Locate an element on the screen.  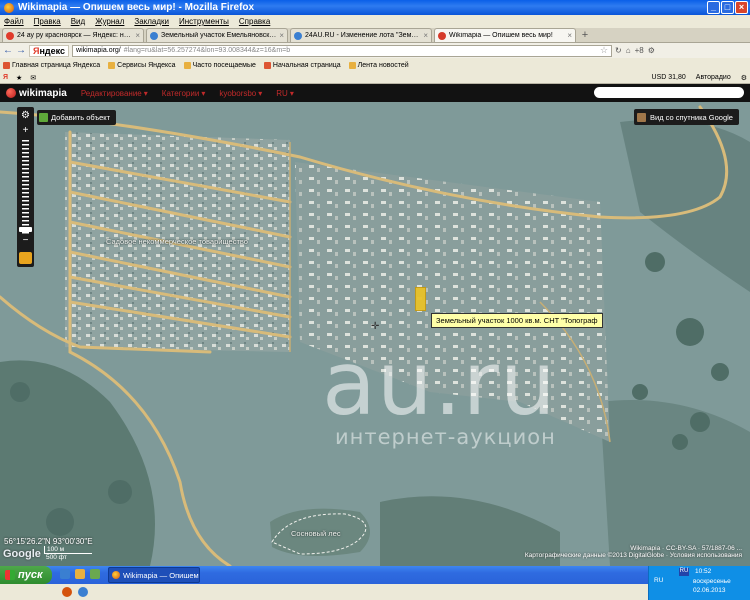
minimize-button: _ is located at coordinates (713, 7).